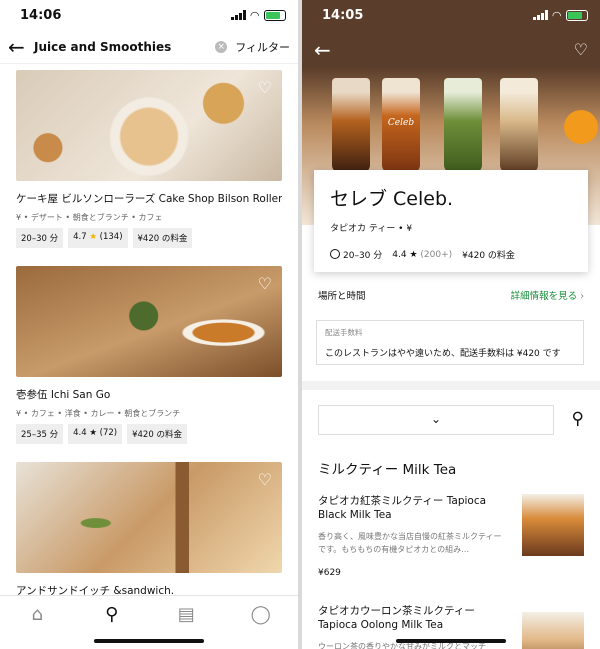  I want to click on restaurant-name: ケーキ屋 ビルソンローラーズ Cake Shop Bilson Rollers, so click(149, 199).